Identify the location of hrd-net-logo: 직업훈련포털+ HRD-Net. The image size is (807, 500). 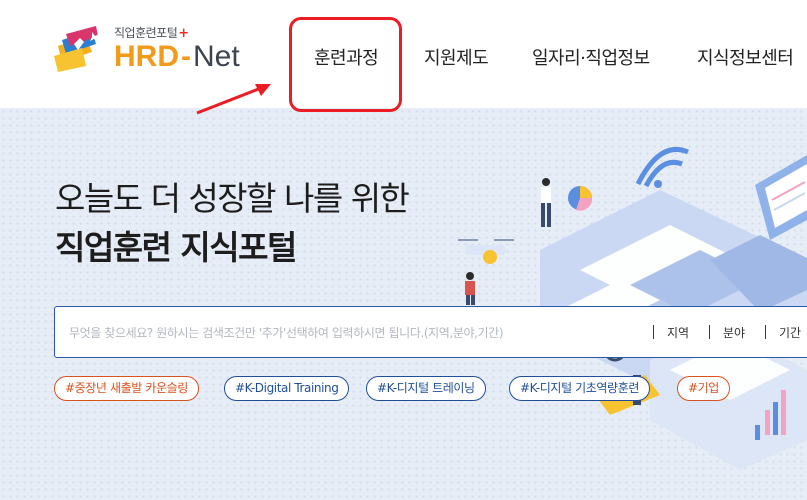
(152, 50).